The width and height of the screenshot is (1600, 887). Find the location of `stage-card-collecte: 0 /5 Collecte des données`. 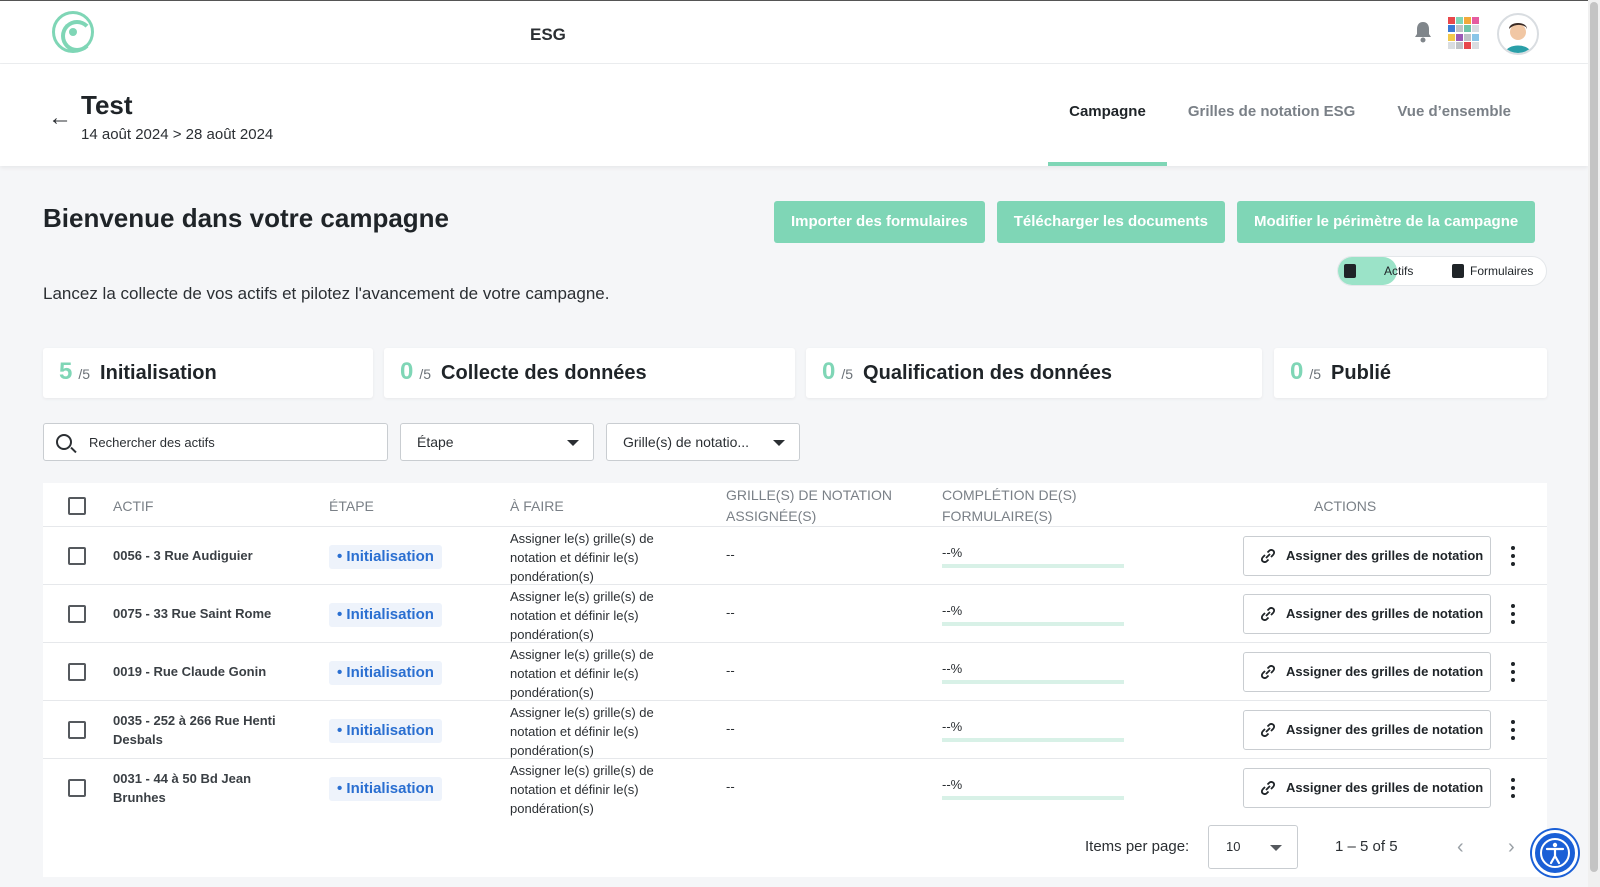

stage-card-collecte: 0 /5 Collecte des données is located at coordinates (589, 373).